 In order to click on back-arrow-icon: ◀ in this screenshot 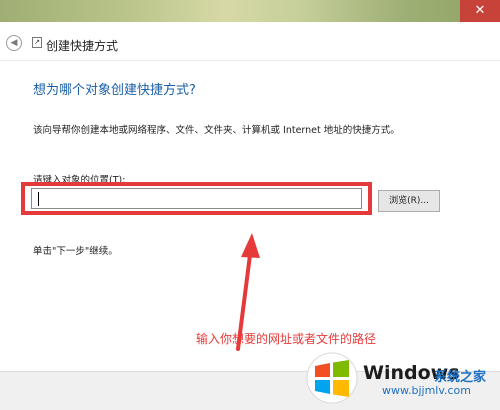, I will do `click(14, 43)`.